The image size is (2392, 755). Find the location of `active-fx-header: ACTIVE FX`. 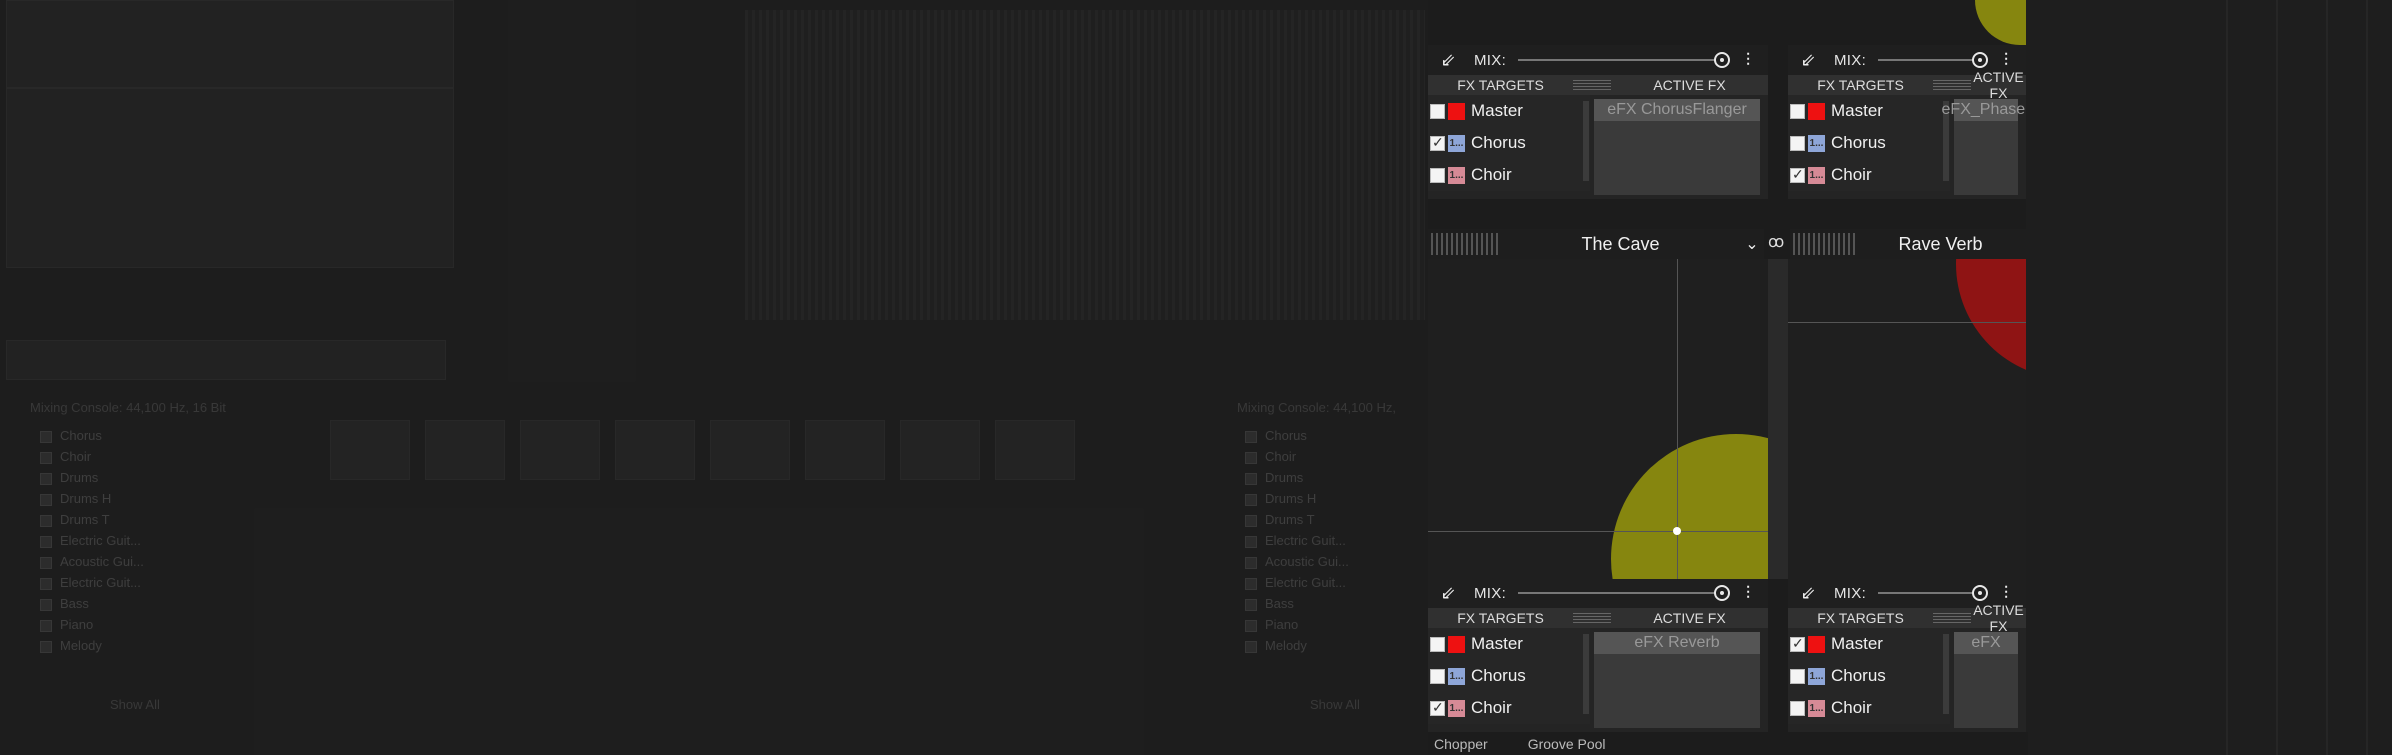

active-fx-header: ACTIVE FX is located at coordinates (1998, 85).